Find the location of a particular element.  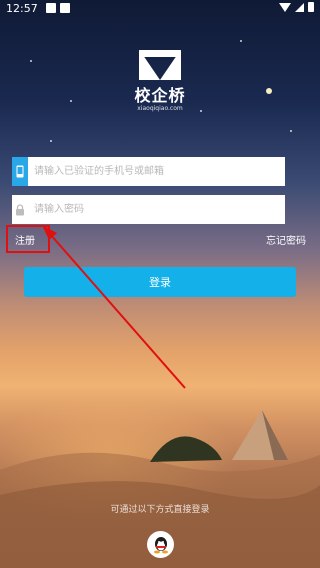

account-field is located at coordinates (148, 171).